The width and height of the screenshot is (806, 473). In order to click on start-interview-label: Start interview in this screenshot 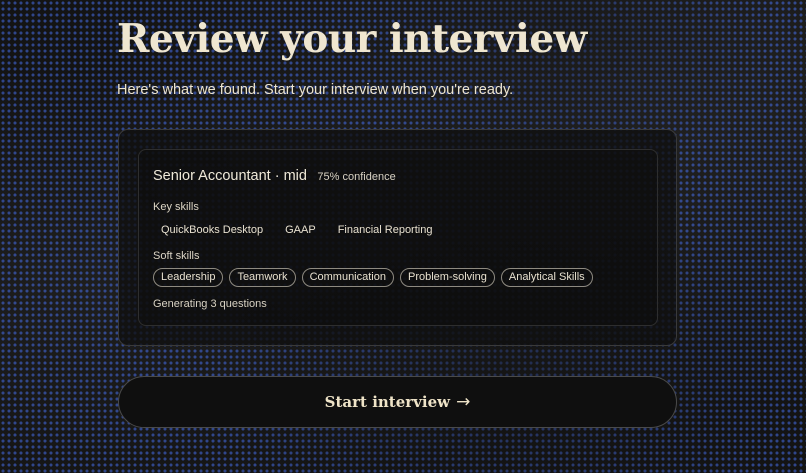, I will do `click(387, 402)`.